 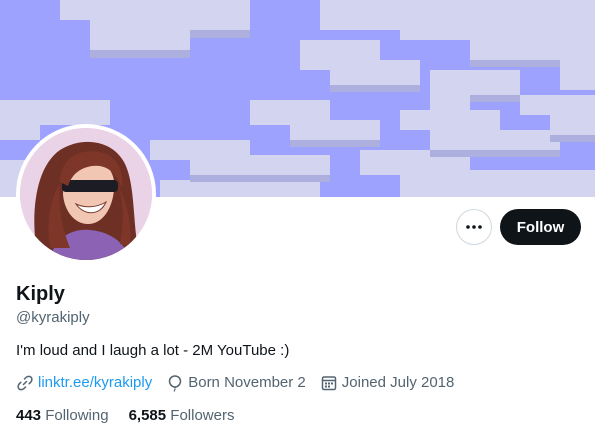 I want to click on avatar-image, so click(x=86, y=194).